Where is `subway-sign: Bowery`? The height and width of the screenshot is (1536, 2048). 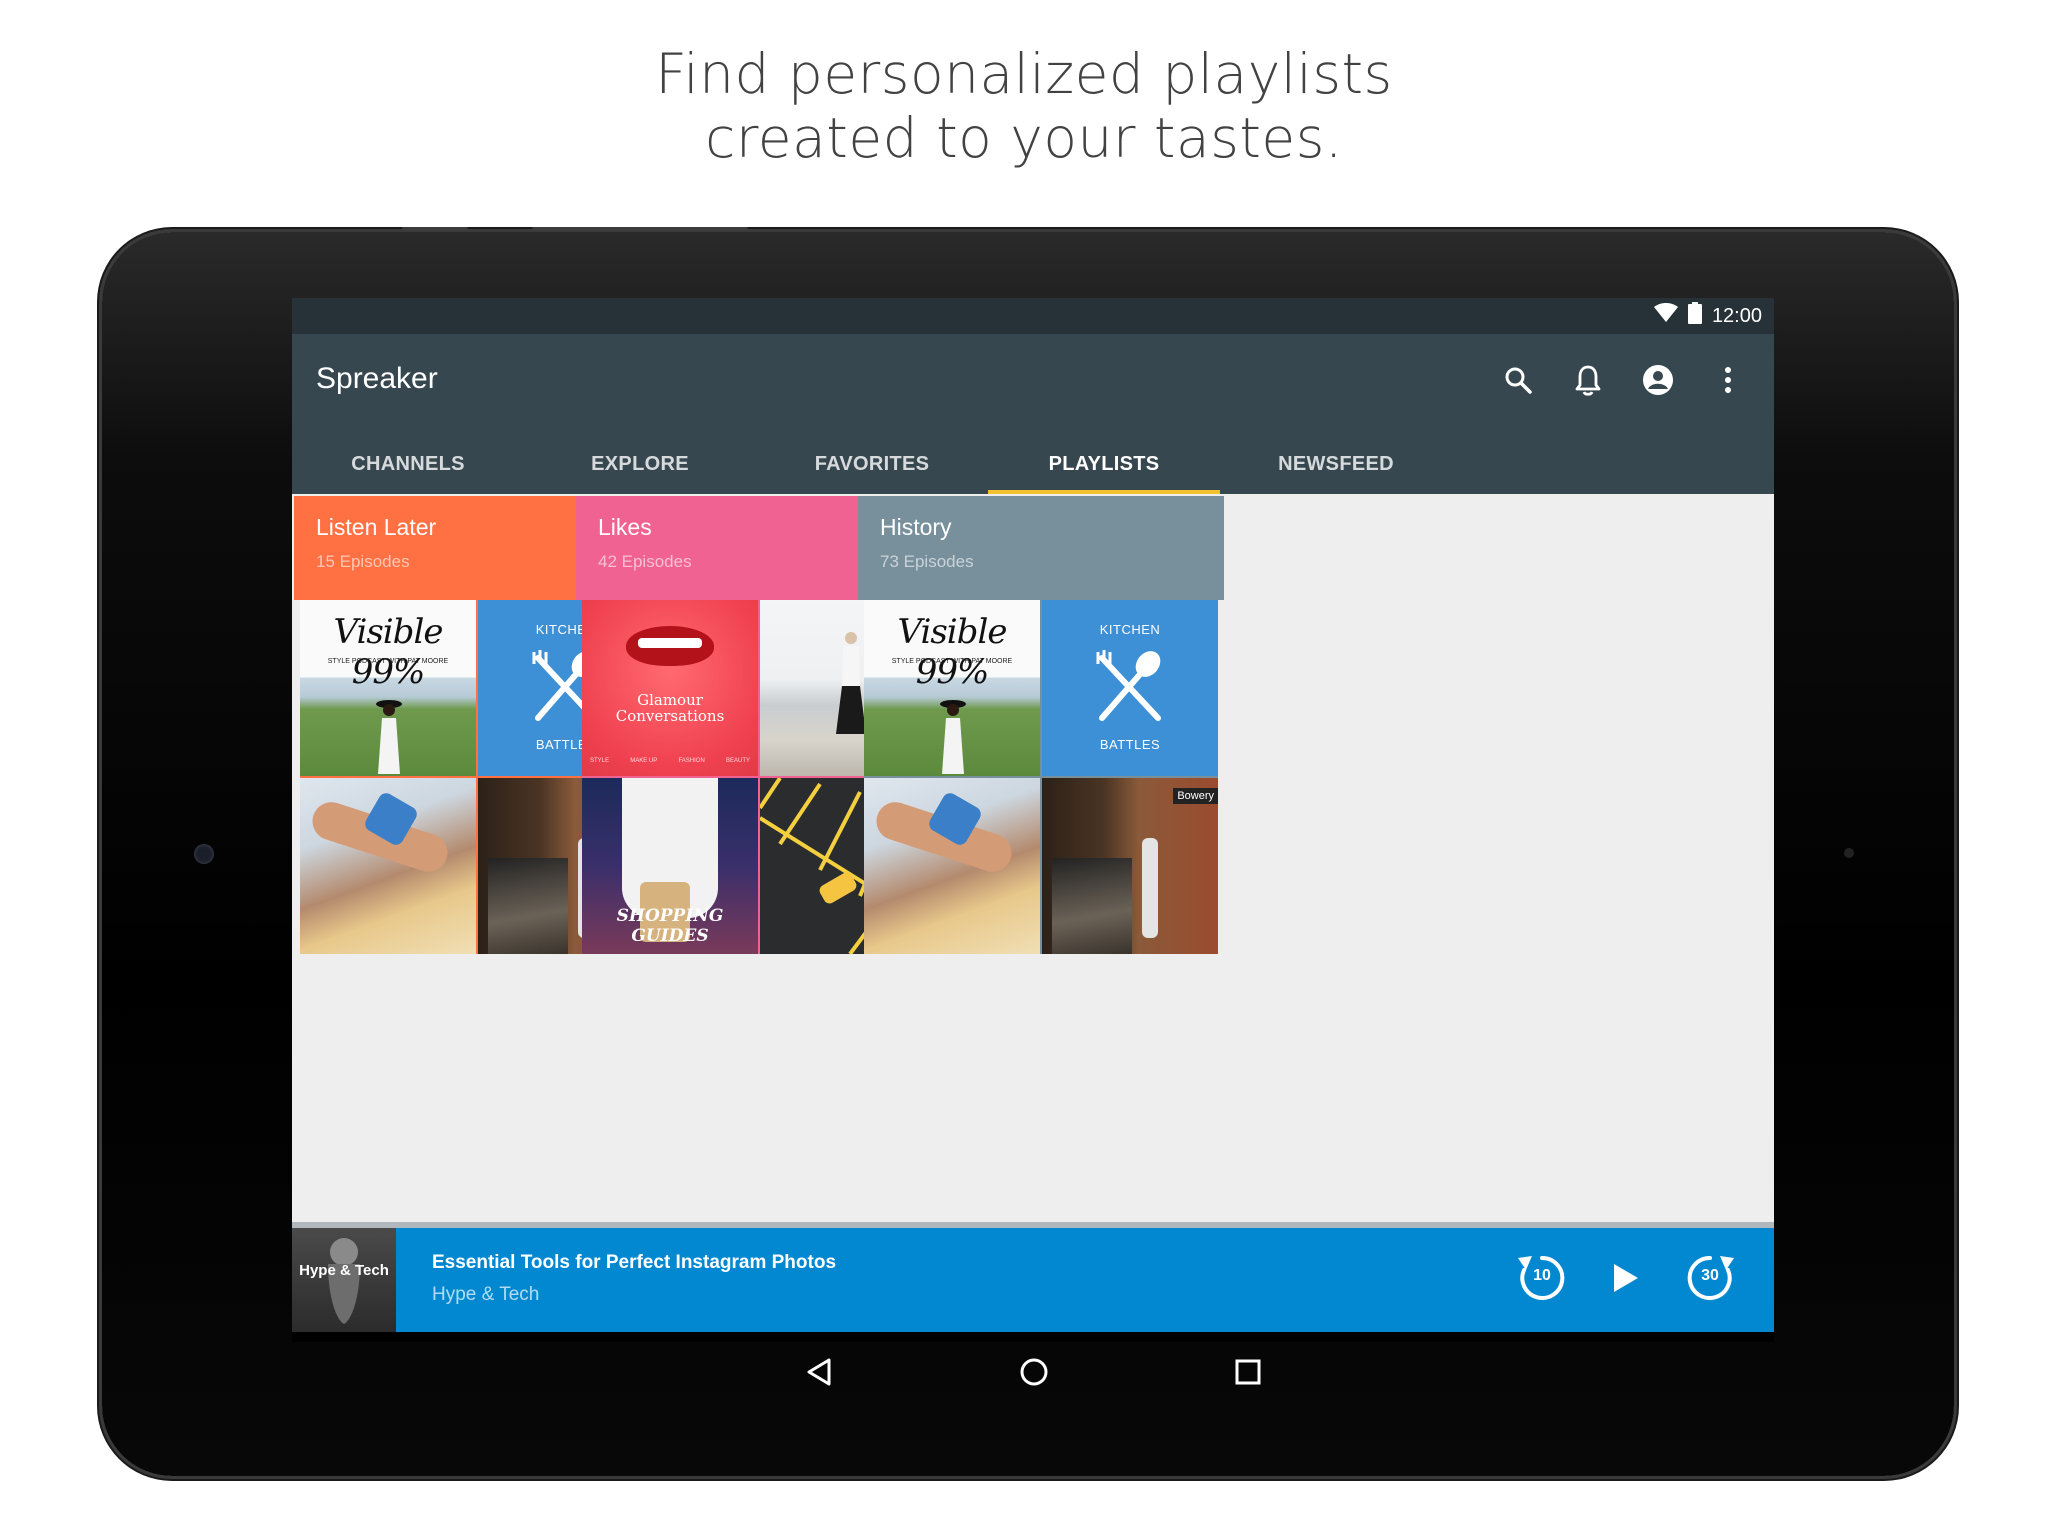 subway-sign: Bowery is located at coordinates (1195, 796).